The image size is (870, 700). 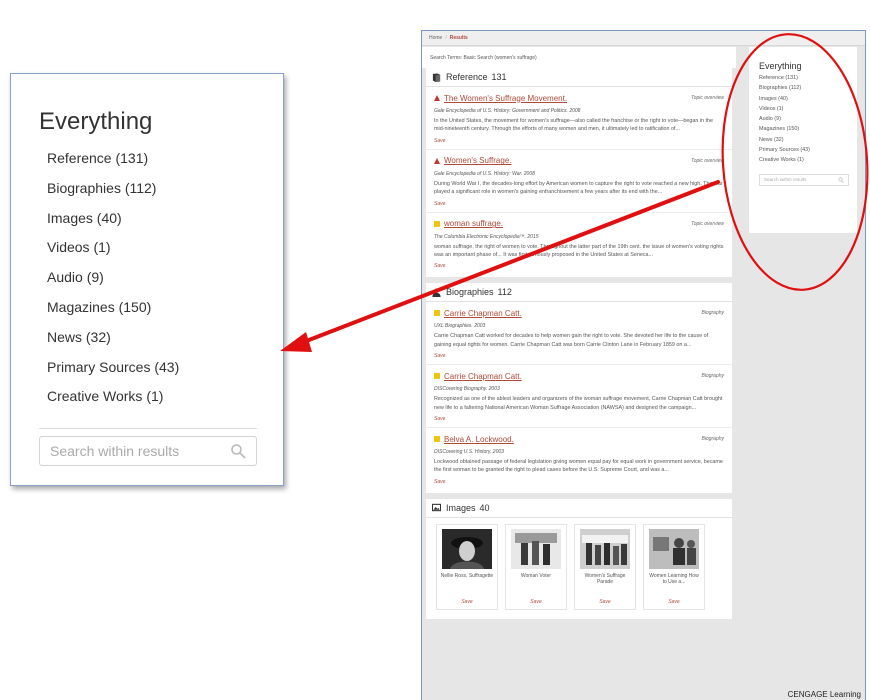 I want to click on reference-header: Reference 131, so click(x=579, y=77).